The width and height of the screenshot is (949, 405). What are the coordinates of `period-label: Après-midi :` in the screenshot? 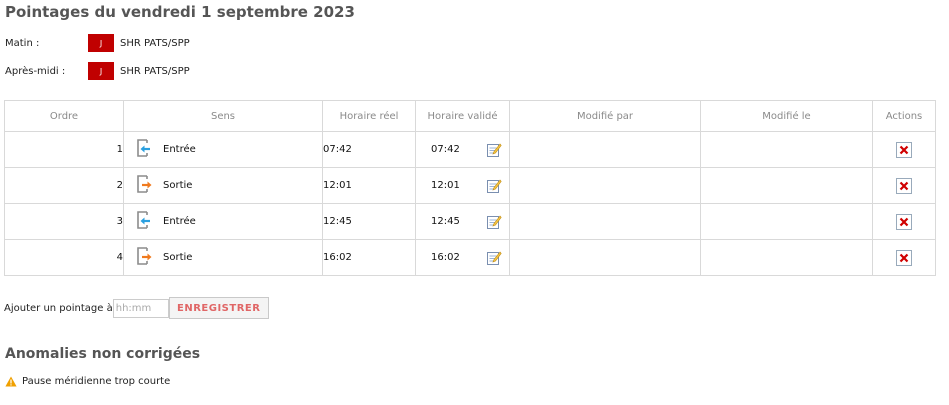 It's located at (35, 71).